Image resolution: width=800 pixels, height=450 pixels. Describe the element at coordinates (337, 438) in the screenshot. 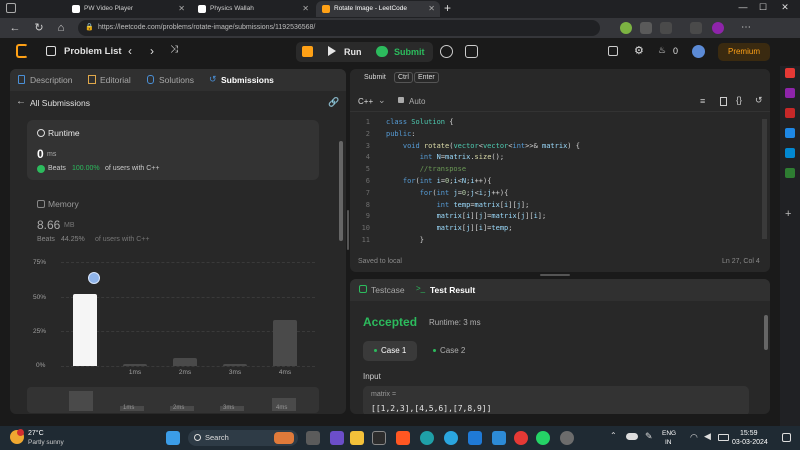

I see `widgets-icon` at that location.